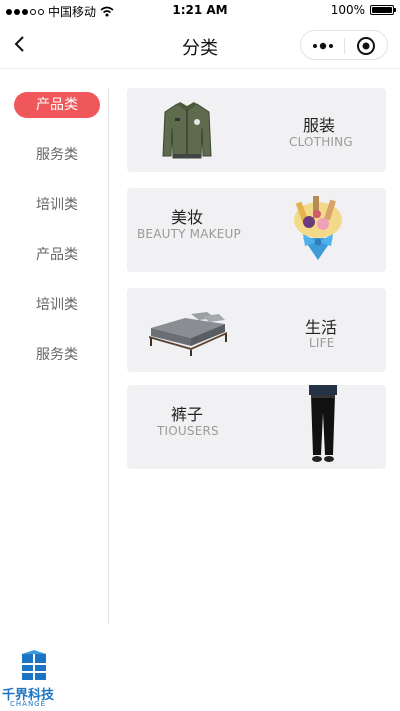 The width and height of the screenshot is (400, 711). I want to click on sidebar-item-training-2: 培训类, so click(57, 305).